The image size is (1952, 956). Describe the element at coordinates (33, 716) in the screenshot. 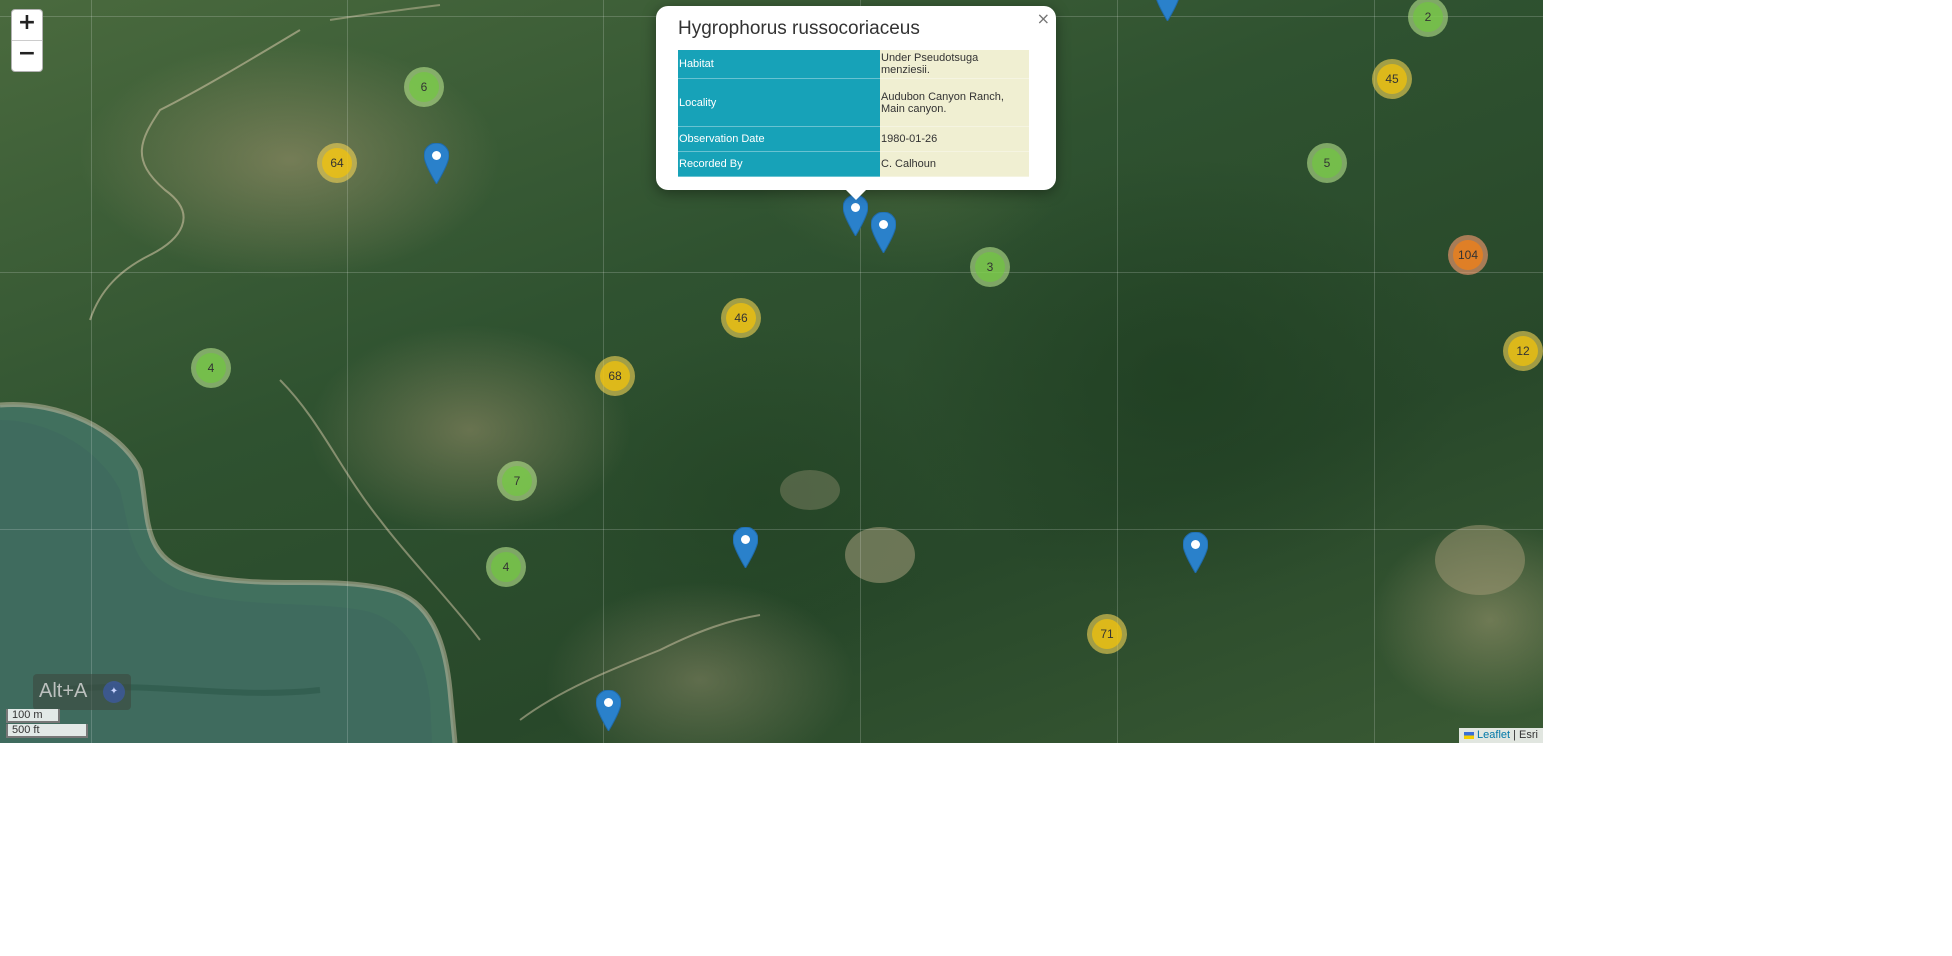

I see `scale-metric: 100 m` at that location.